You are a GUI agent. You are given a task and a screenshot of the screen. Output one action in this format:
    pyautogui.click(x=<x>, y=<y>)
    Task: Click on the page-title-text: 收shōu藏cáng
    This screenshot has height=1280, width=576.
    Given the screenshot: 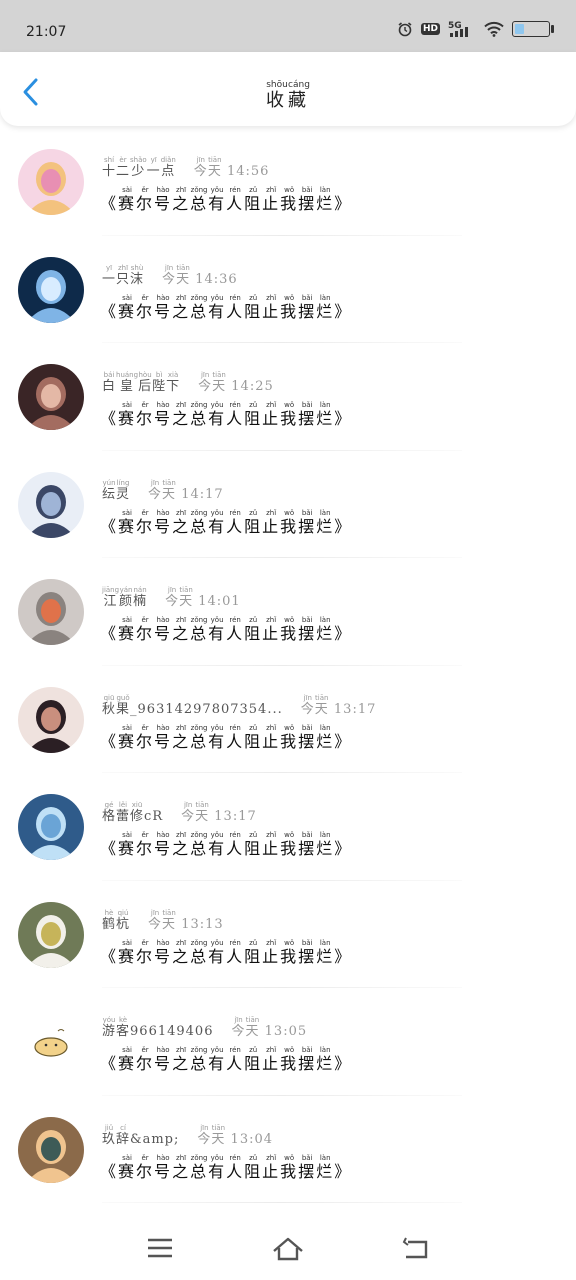 What is the action you would take?
    pyautogui.click(x=288, y=95)
    